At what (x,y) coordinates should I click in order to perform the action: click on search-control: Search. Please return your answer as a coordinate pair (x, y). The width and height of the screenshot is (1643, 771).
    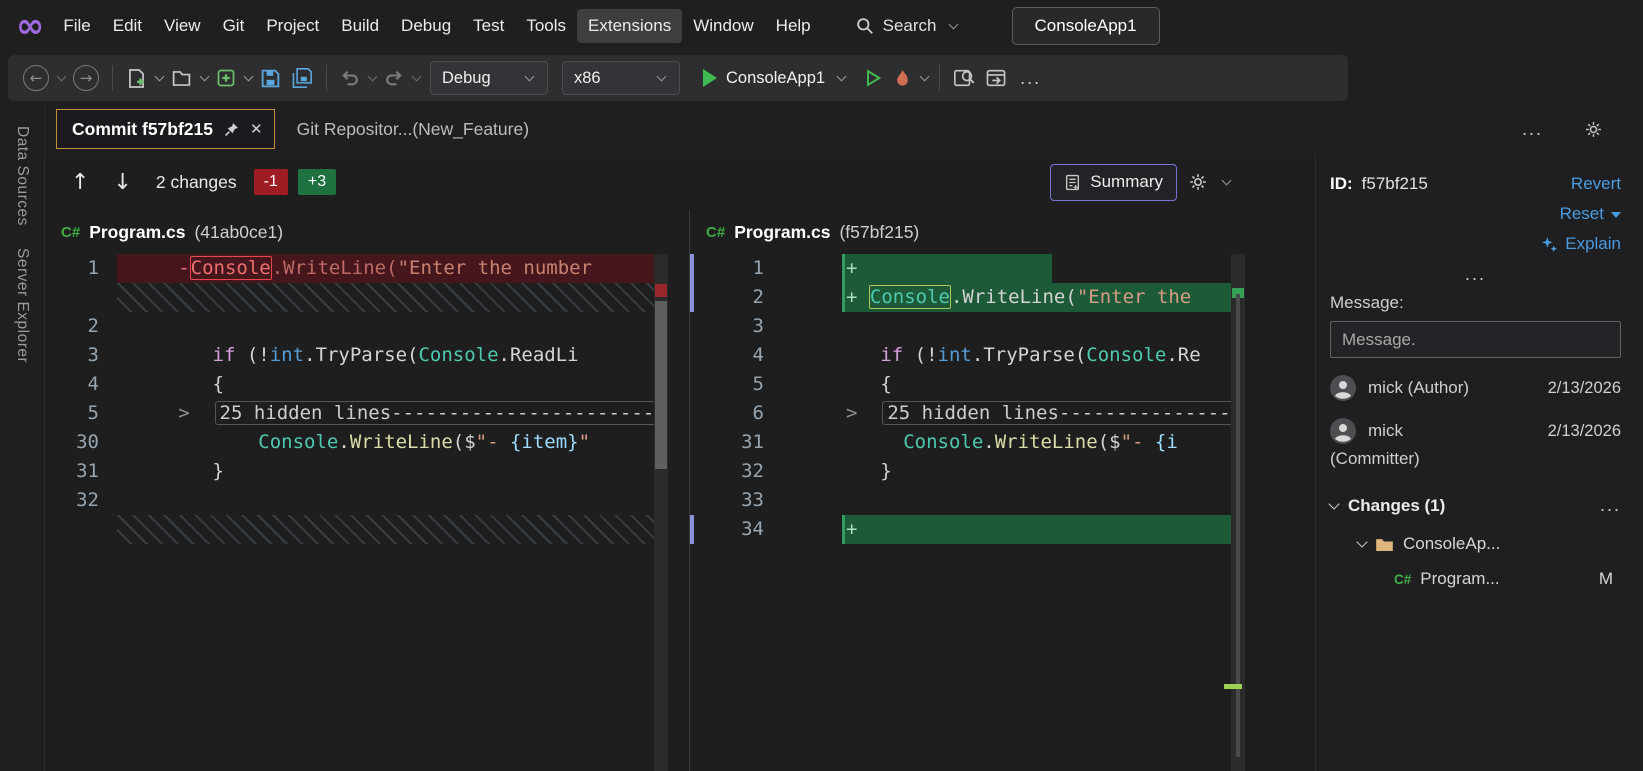
    Looking at the image, I should click on (908, 26).